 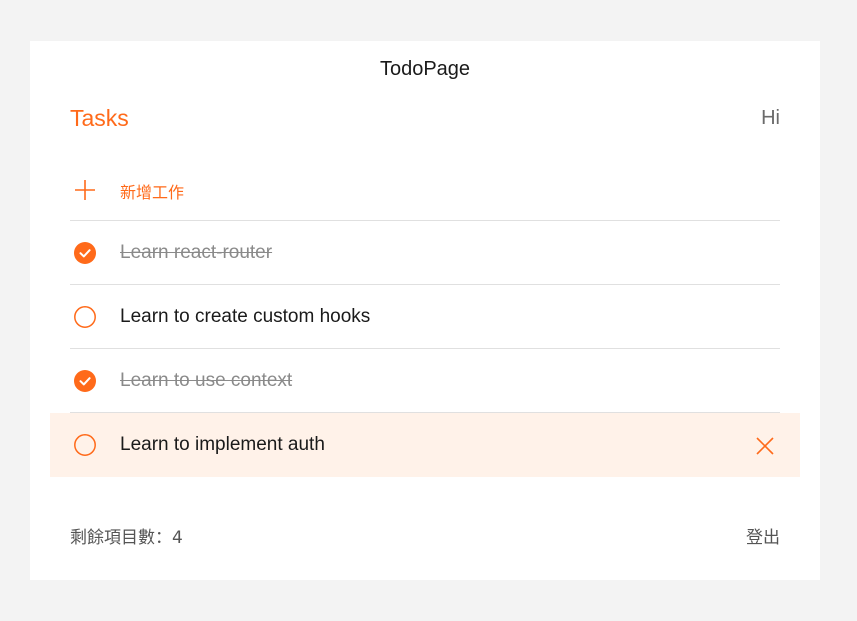 I want to click on task-item: Learn react-router, so click(x=425, y=253).